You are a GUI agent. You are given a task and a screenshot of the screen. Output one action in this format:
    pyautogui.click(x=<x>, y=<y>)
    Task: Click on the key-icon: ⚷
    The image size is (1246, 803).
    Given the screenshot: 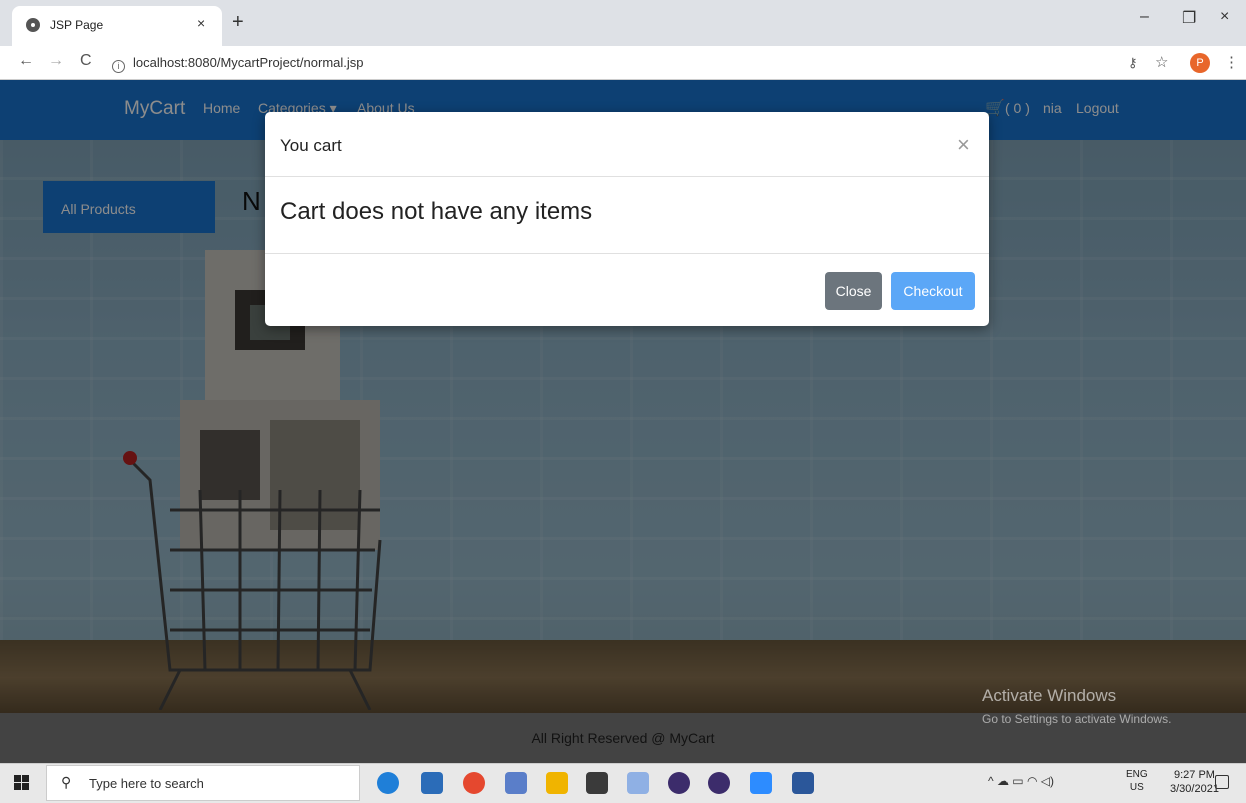 What is the action you would take?
    pyautogui.click(x=1133, y=63)
    